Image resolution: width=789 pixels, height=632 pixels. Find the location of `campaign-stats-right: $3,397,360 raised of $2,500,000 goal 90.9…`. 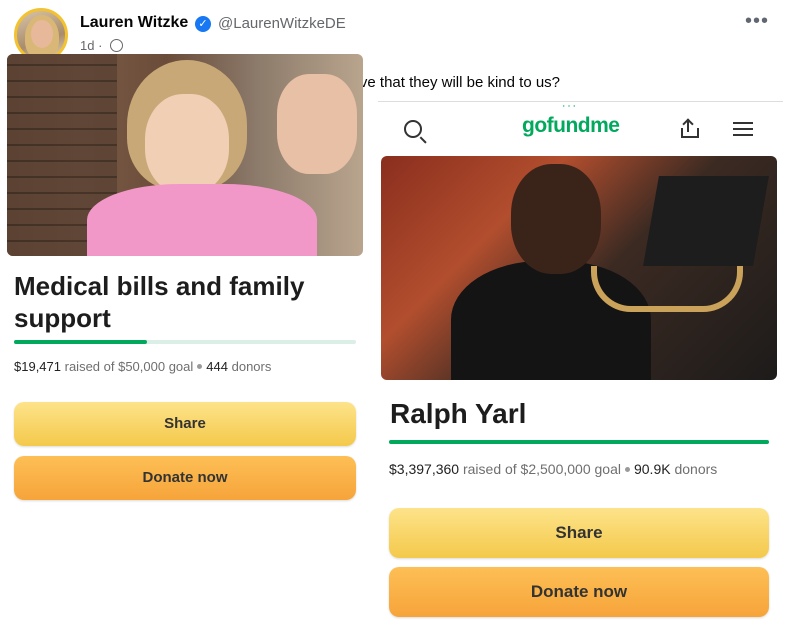

campaign-stats-right: $3,397,360 raised of $2,500,000 goal 90.9… is located at coordinates (553, 469).